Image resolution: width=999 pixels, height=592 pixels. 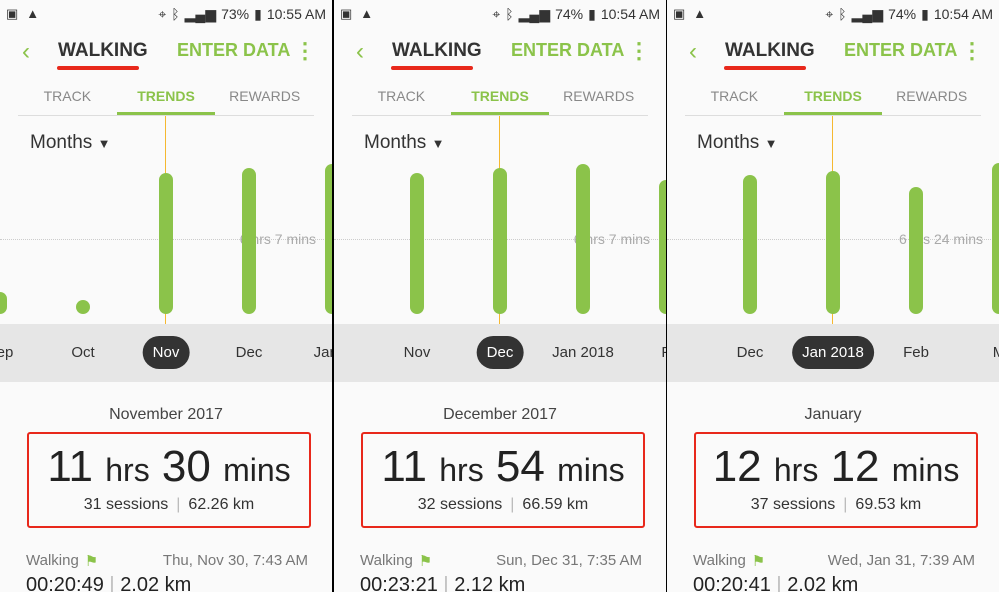 I want to click on status-bar: ▣ ▲ ⌖ ᛒ ▂▄▆ 74% ▮ 10:54 AM, so click(x=500, y=14).